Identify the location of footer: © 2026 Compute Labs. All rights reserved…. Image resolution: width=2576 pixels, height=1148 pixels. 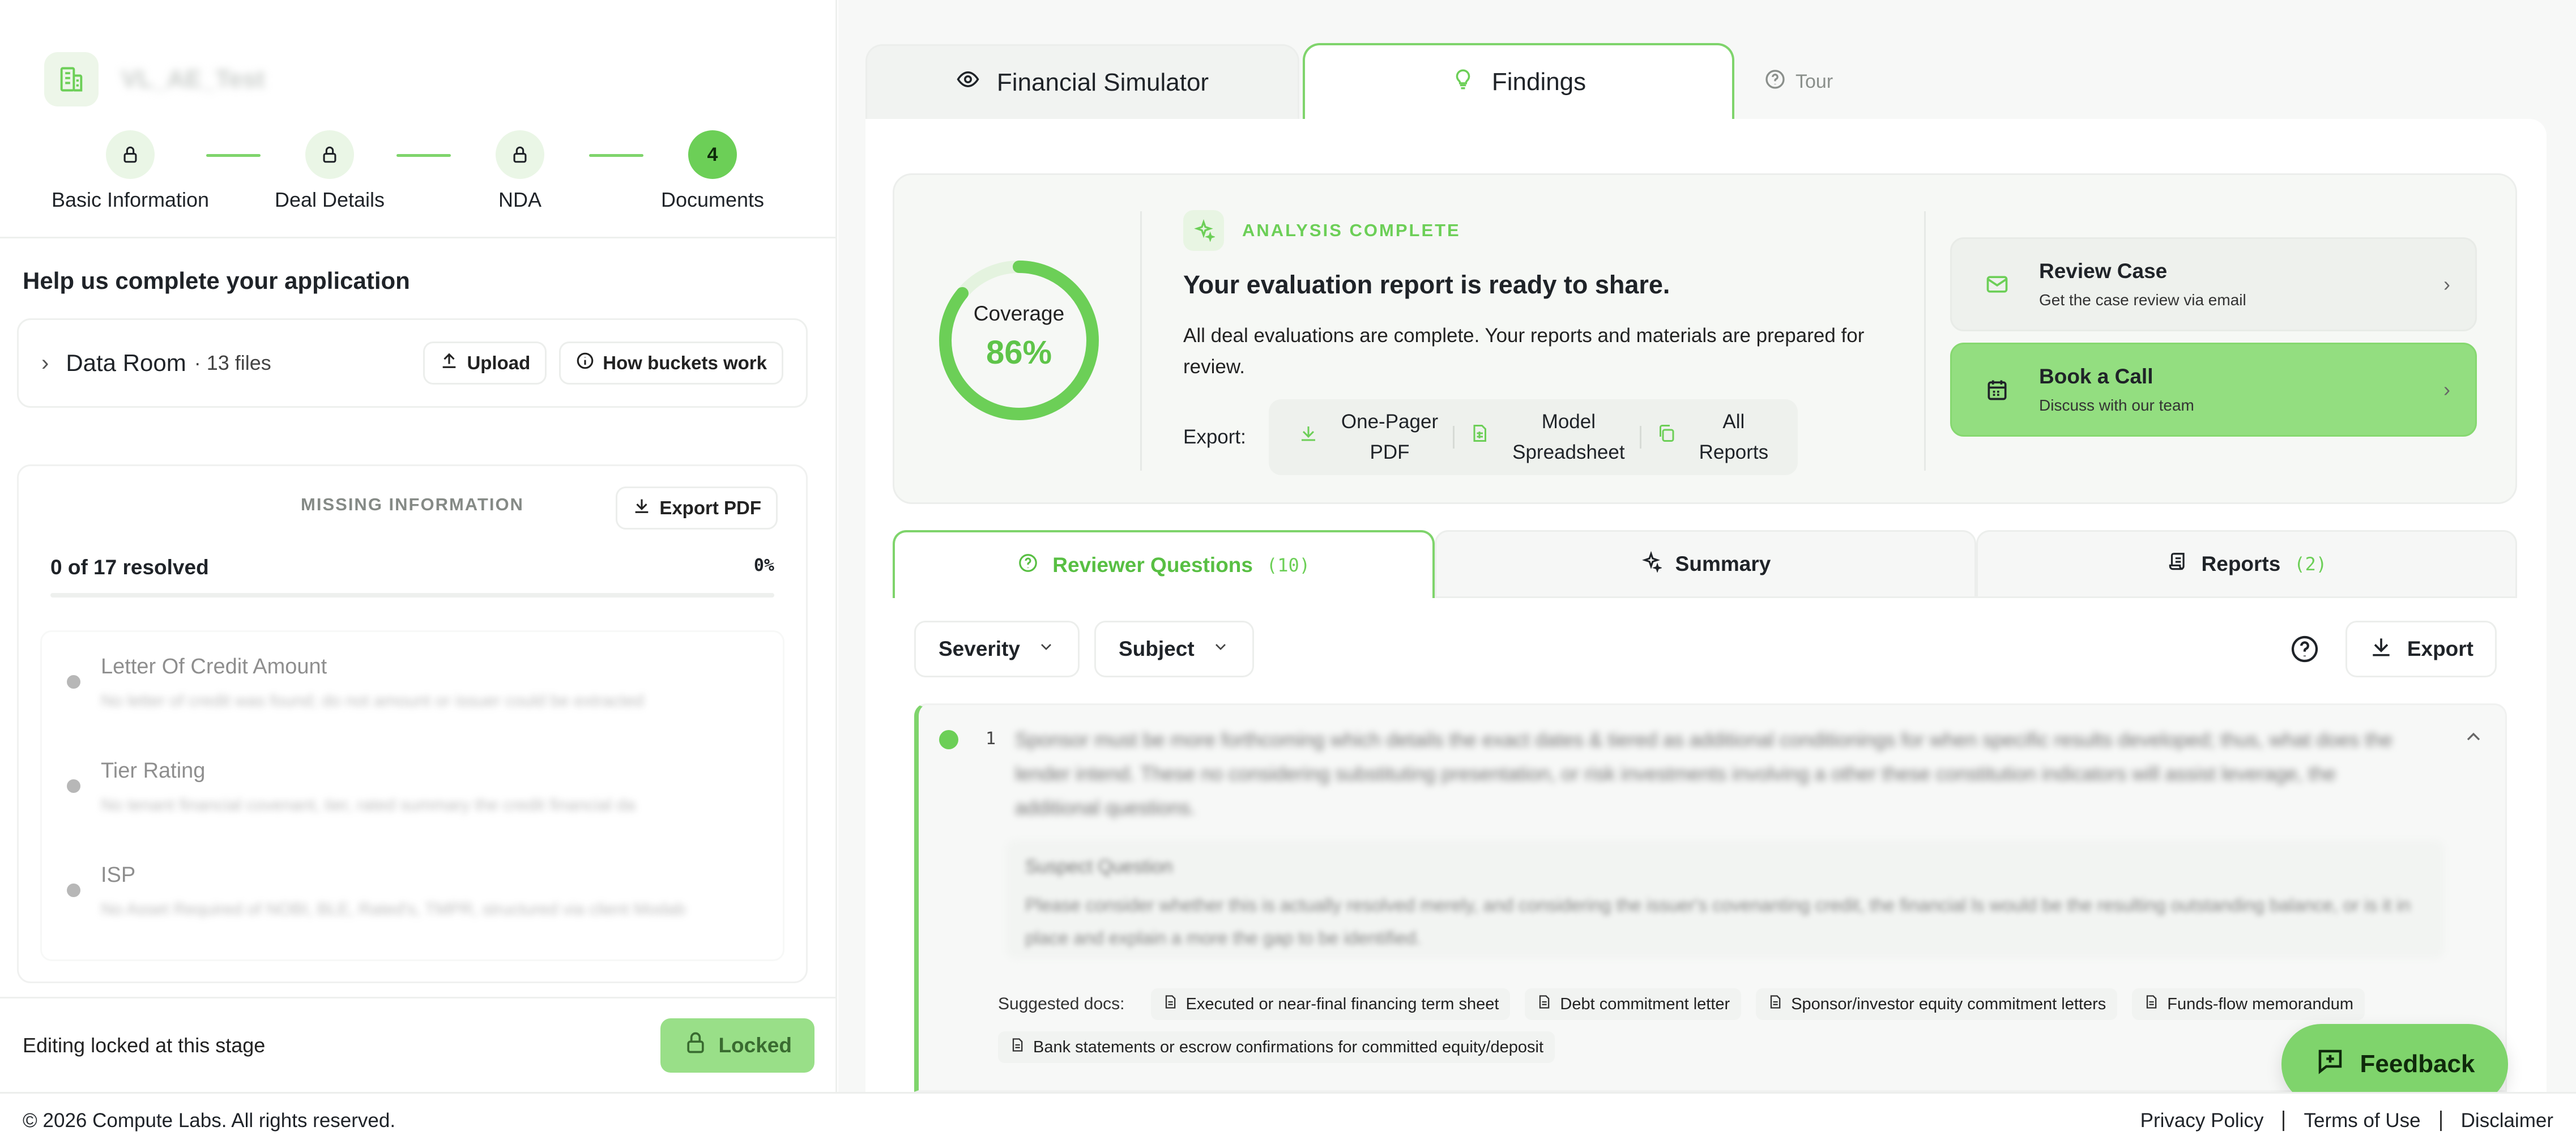
(1288, 1120).